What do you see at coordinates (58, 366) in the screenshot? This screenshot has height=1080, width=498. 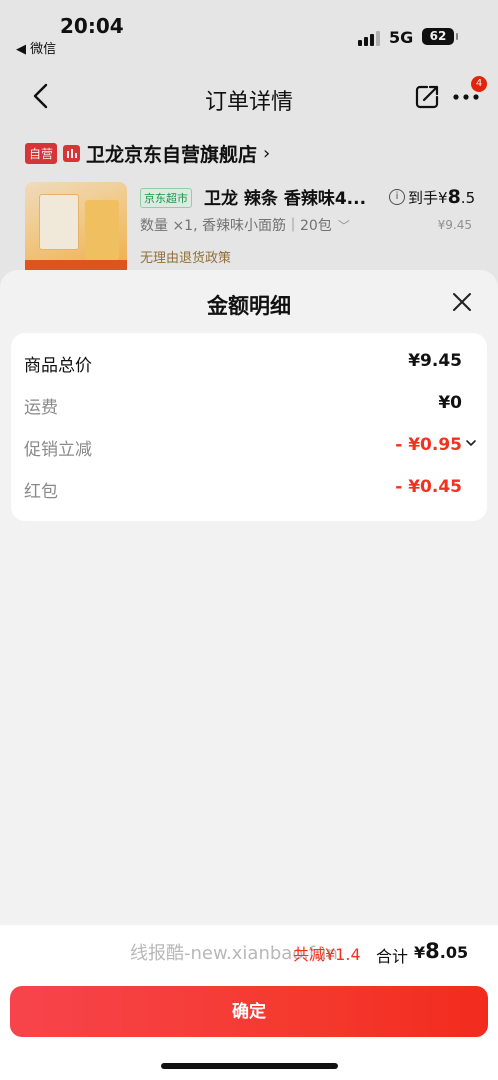 I see `goods-total-label: 商品总价` at bounding box center [58, 366].